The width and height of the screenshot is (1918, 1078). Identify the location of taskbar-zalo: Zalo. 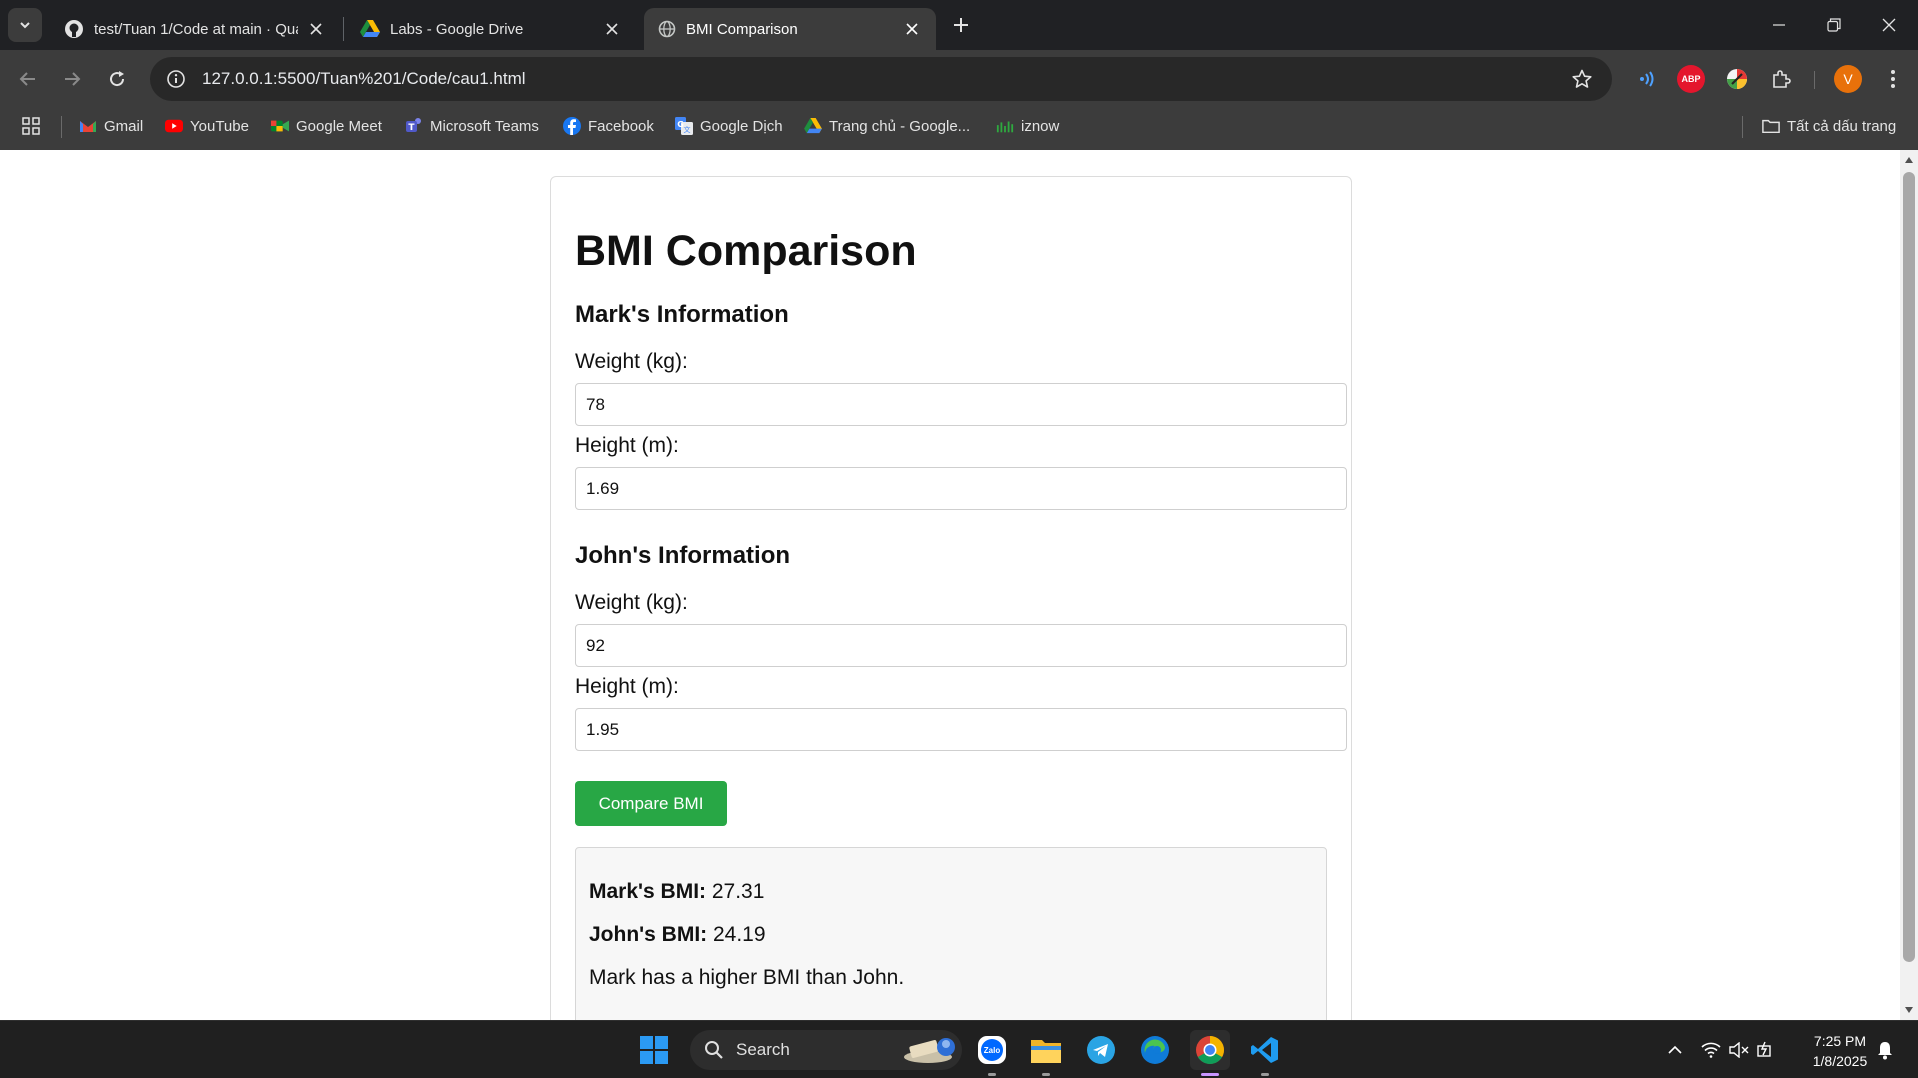
(992, 1053).